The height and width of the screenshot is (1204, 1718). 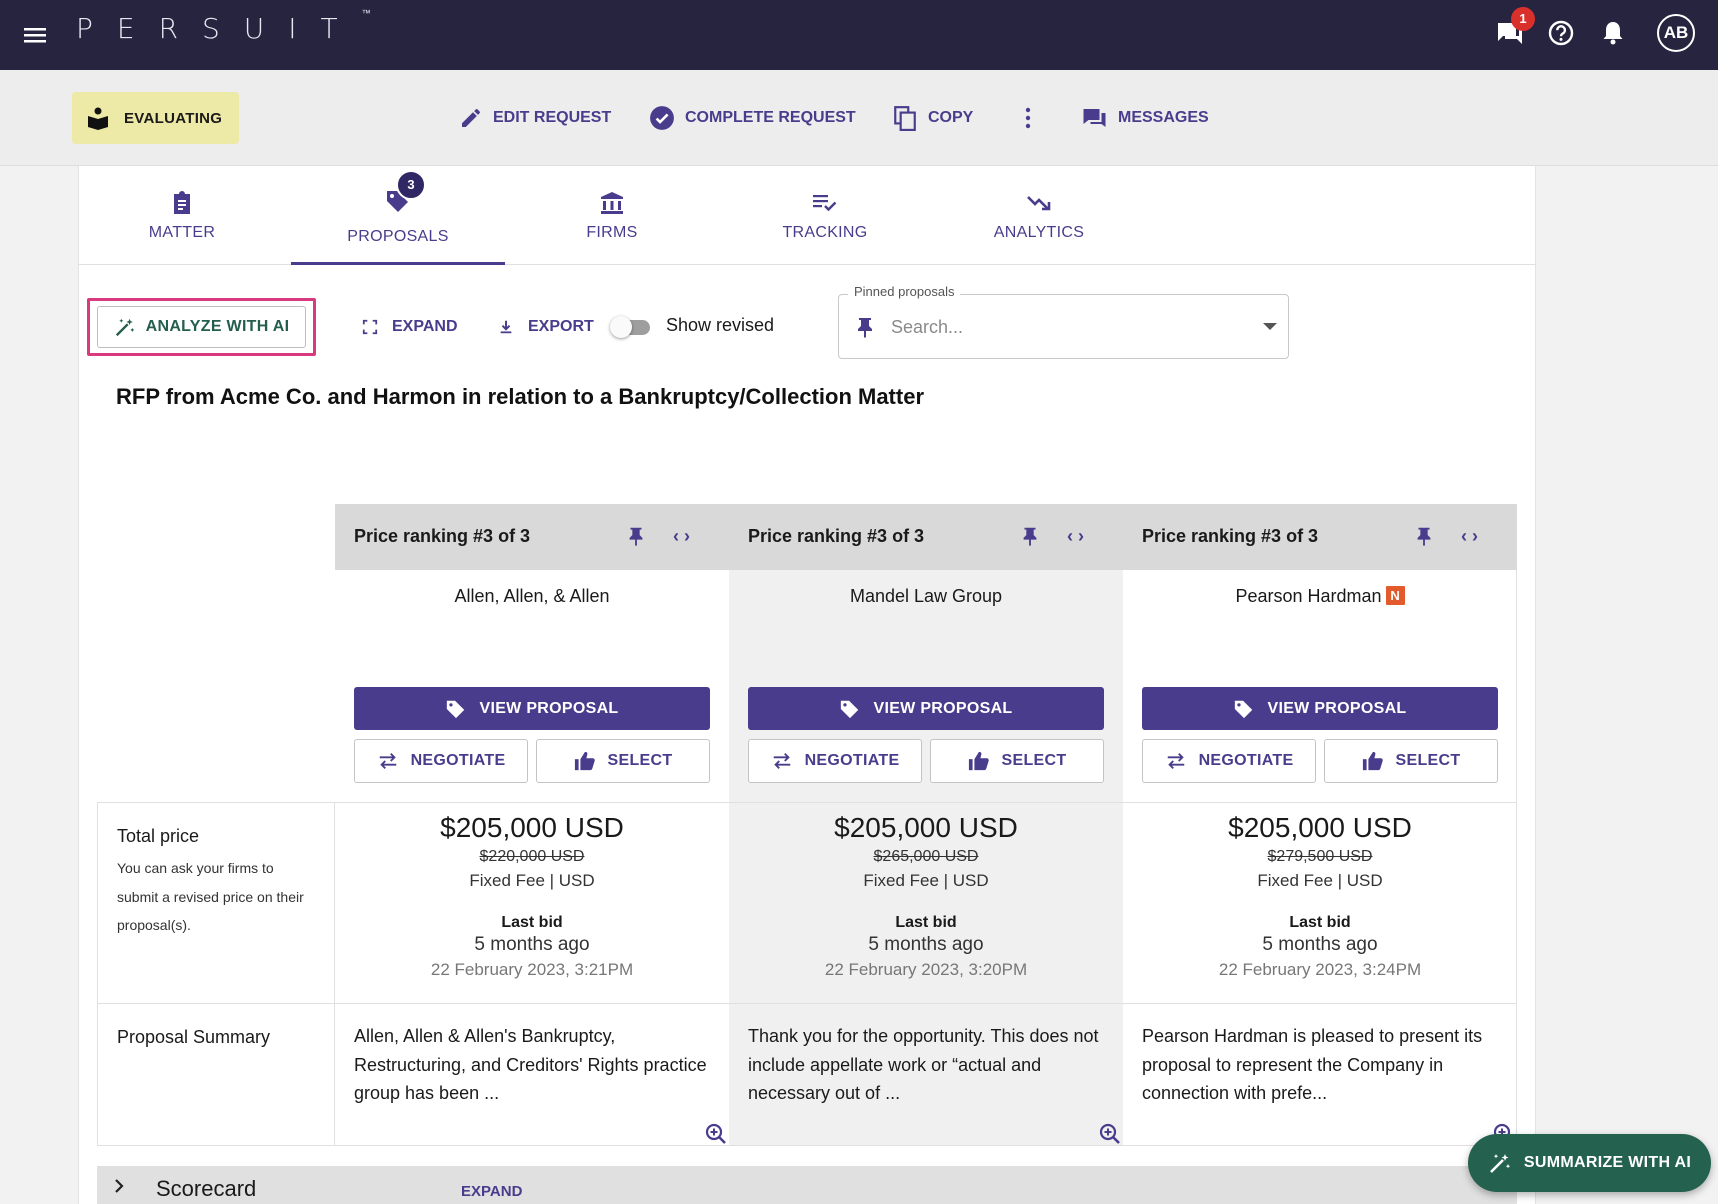 What do you see at coordinates (532, 537) in the screenshot?
I see `proposal-1-header: Price ranking #3 of 3 ‹ ›` at bounding box center [532, 537].